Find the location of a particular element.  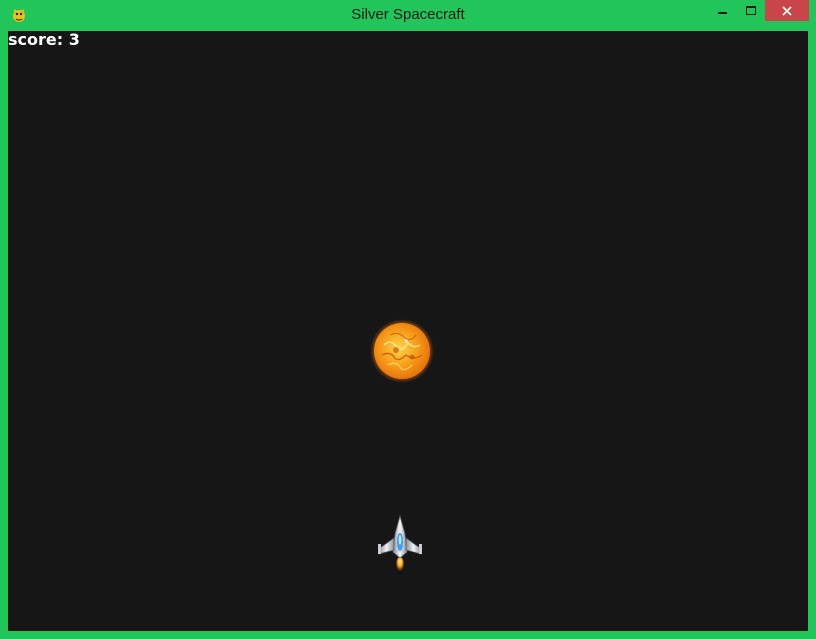

window-title: Silver Spacecraft is located at coordinates (408, 14).